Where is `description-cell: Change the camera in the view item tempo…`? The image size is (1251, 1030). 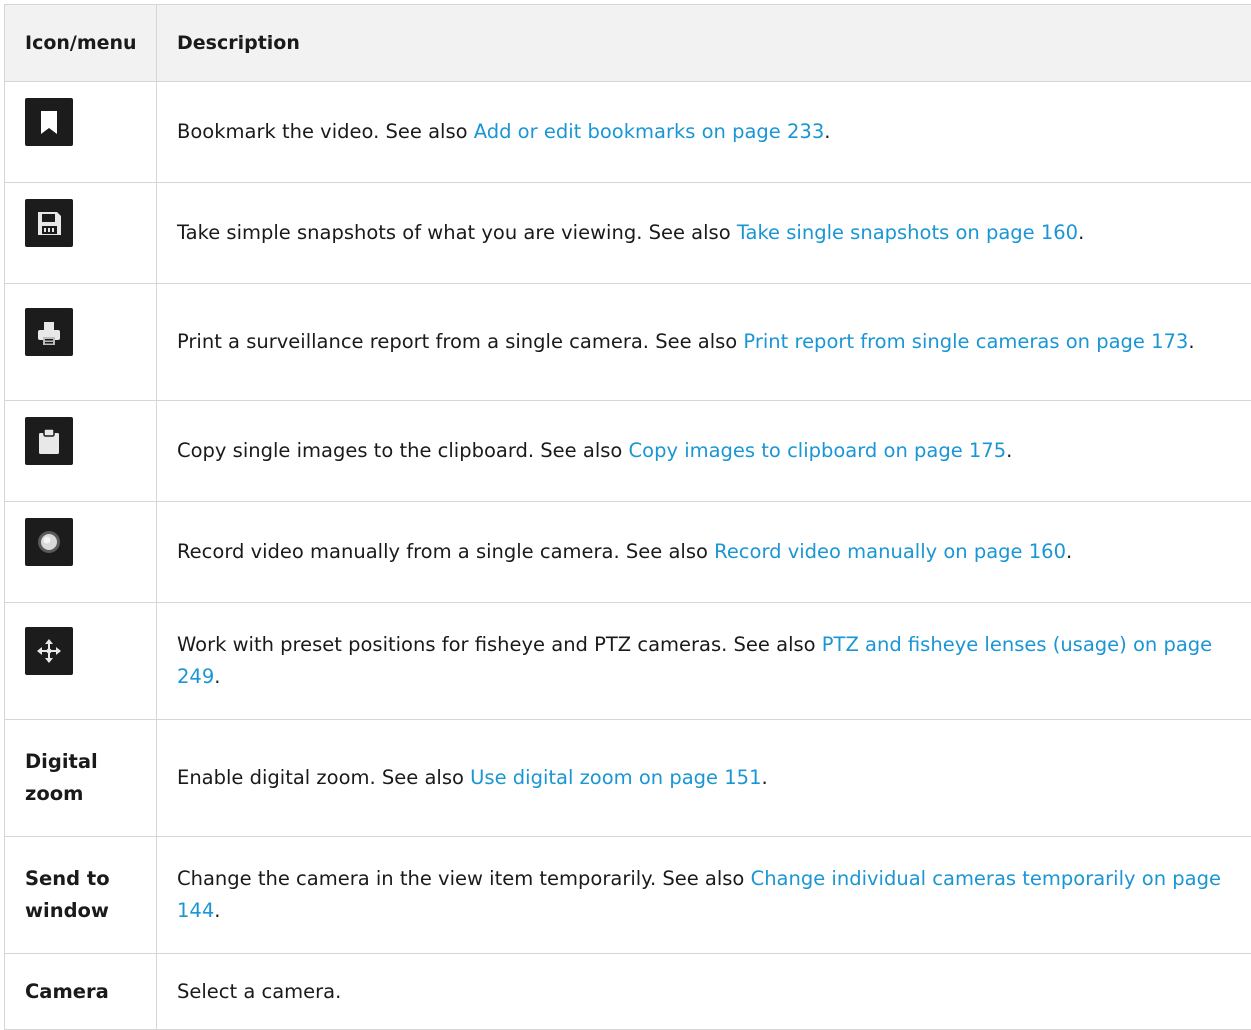
description-cell: Change the camera in the view item tempo… is located at coordinates (704, 895).